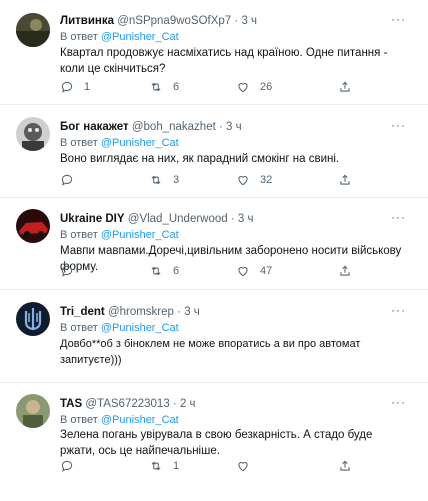 The width and height of the screenshot is (428, 501). Describe the element at coordinates (225, 88) in the screenshot. I see `tweet-actions: 1 6 26` at that location.